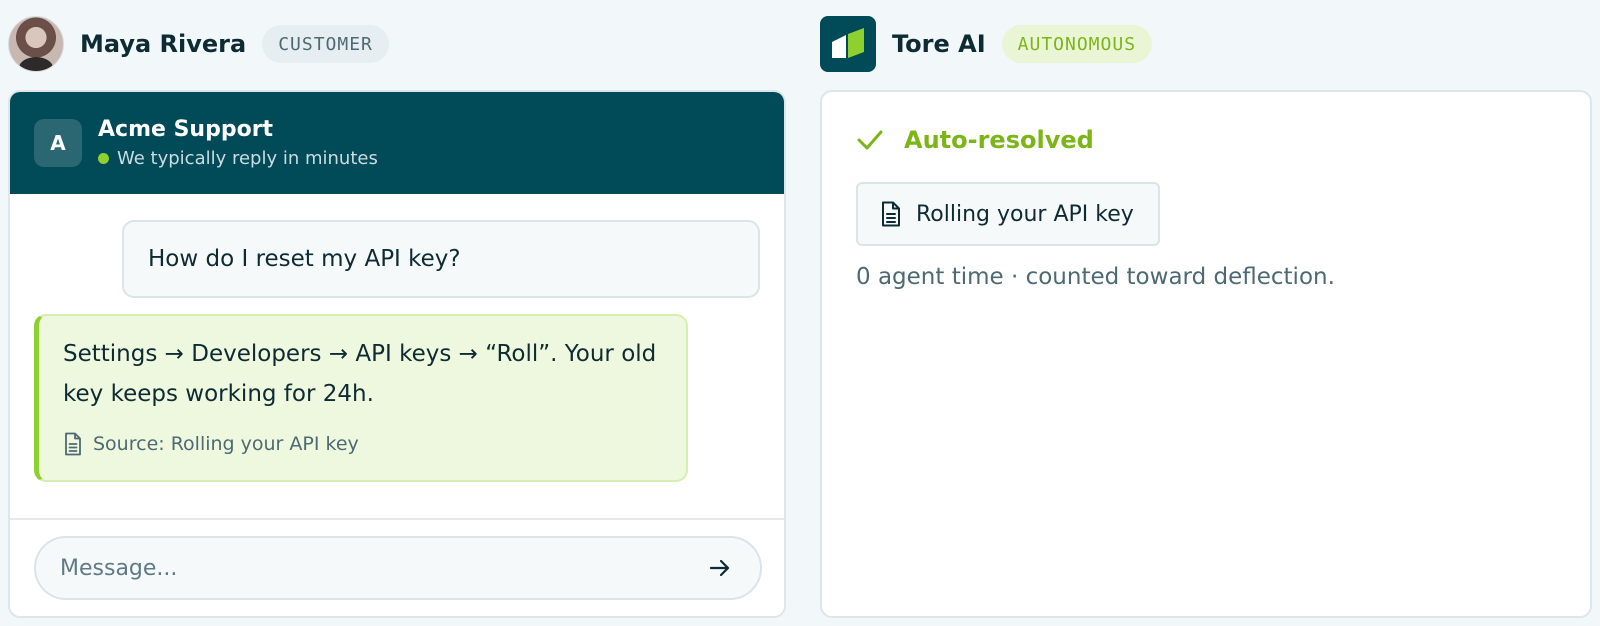  I want to click on customer-avatar, so click(36, 44).